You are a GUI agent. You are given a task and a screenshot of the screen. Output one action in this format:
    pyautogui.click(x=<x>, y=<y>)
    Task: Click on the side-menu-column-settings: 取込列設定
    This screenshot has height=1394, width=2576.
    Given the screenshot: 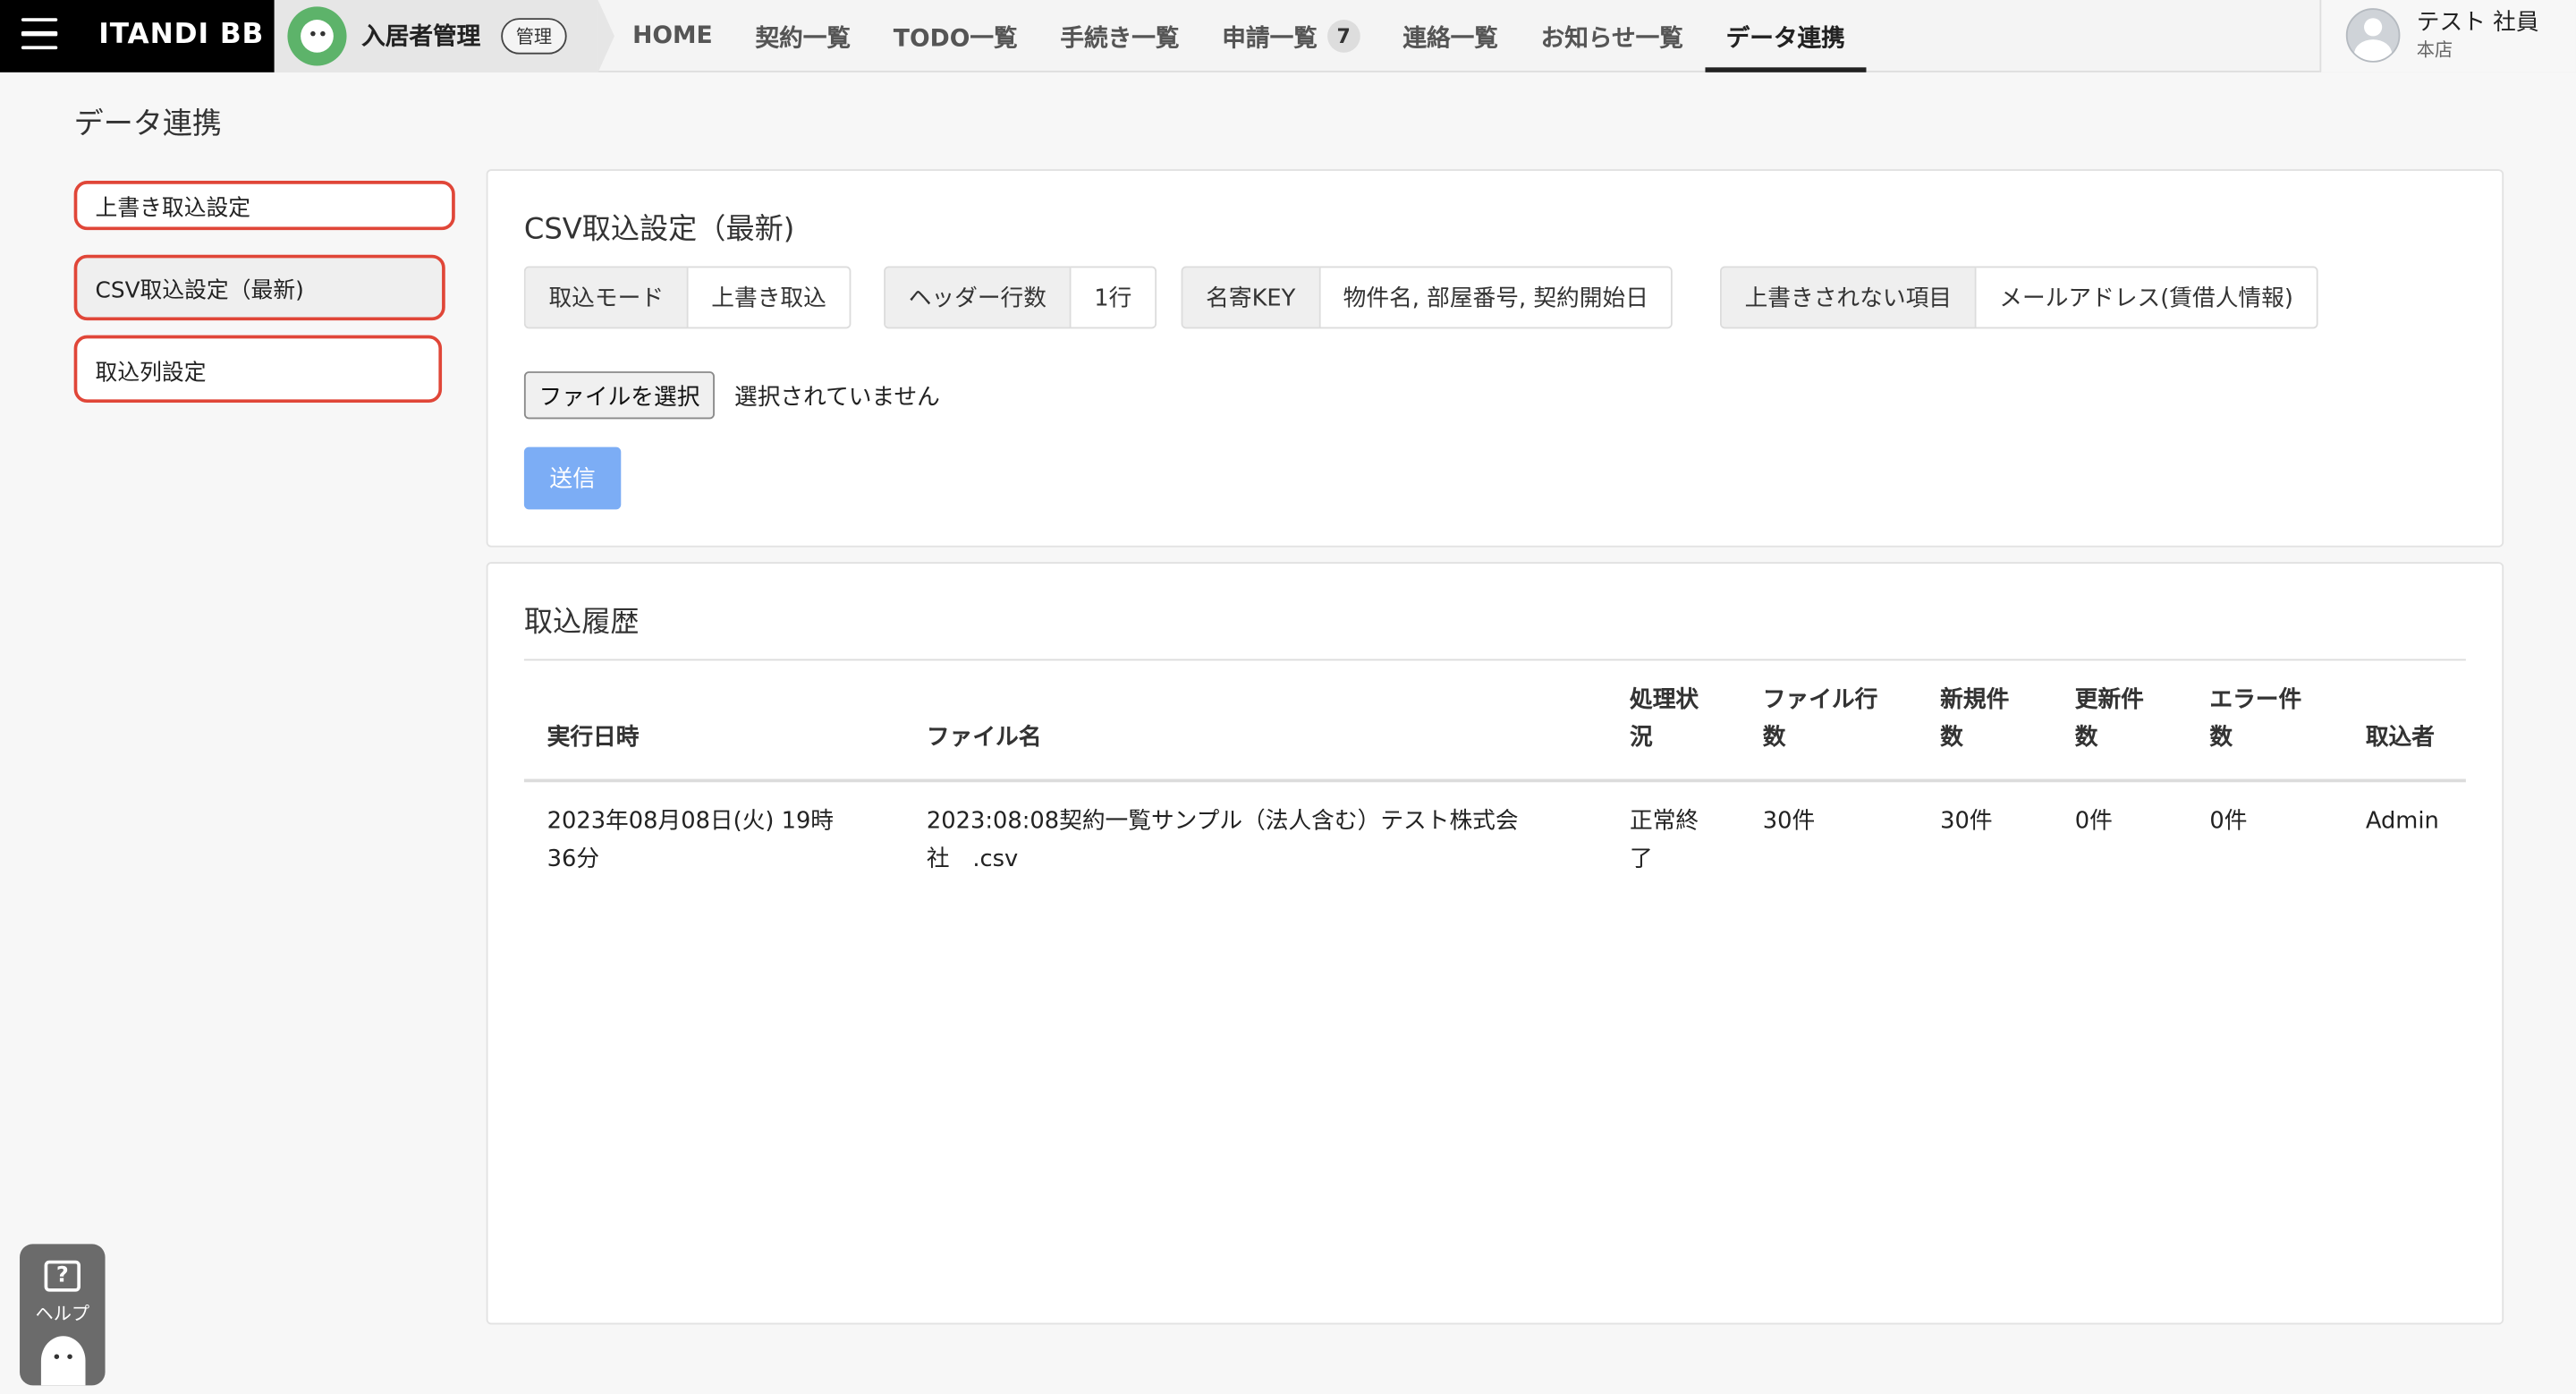 What is the action you would take?
    pyautogui.click(x=258, y=369)
    